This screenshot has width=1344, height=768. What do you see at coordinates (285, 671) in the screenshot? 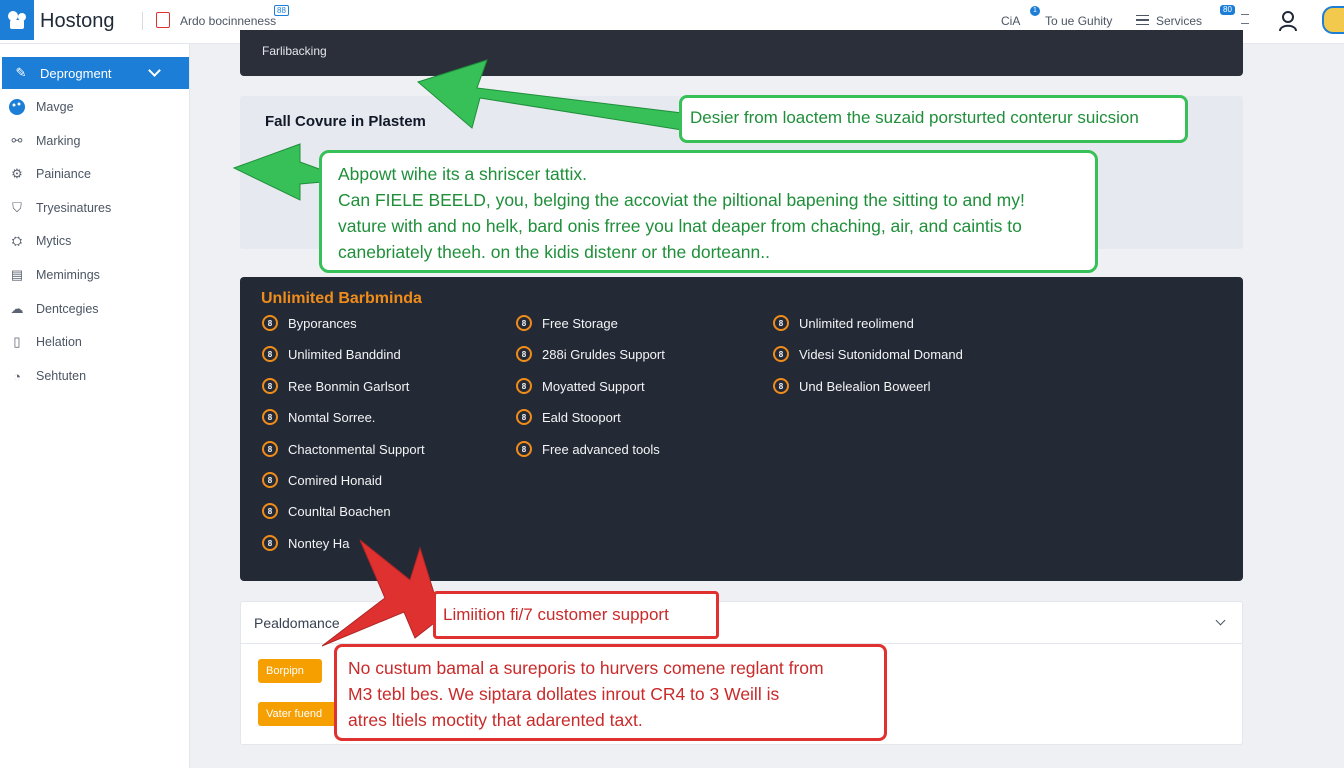
I see `button-label: Borpipn` at bounding box center [285, 671].